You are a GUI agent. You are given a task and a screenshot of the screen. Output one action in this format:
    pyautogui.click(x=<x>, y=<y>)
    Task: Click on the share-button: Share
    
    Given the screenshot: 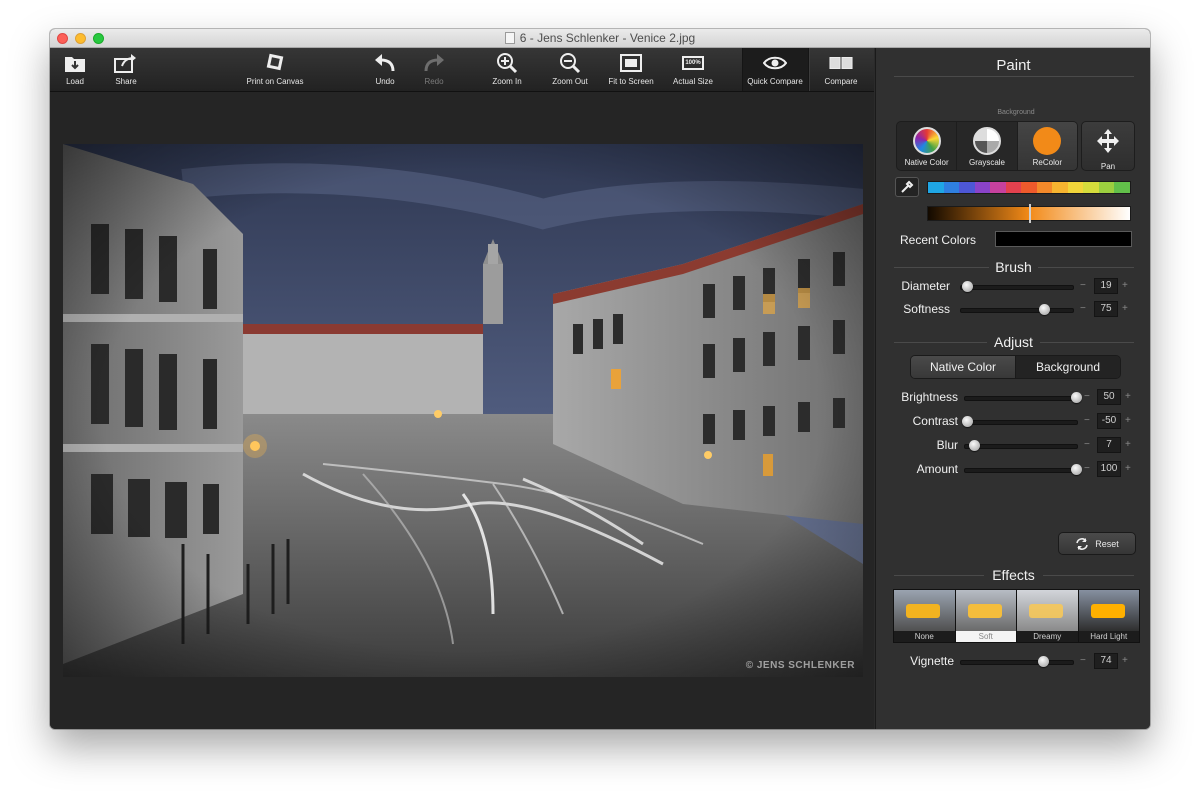 What is the action you would take?
    pyautogui.click(x=126, y=69)
    